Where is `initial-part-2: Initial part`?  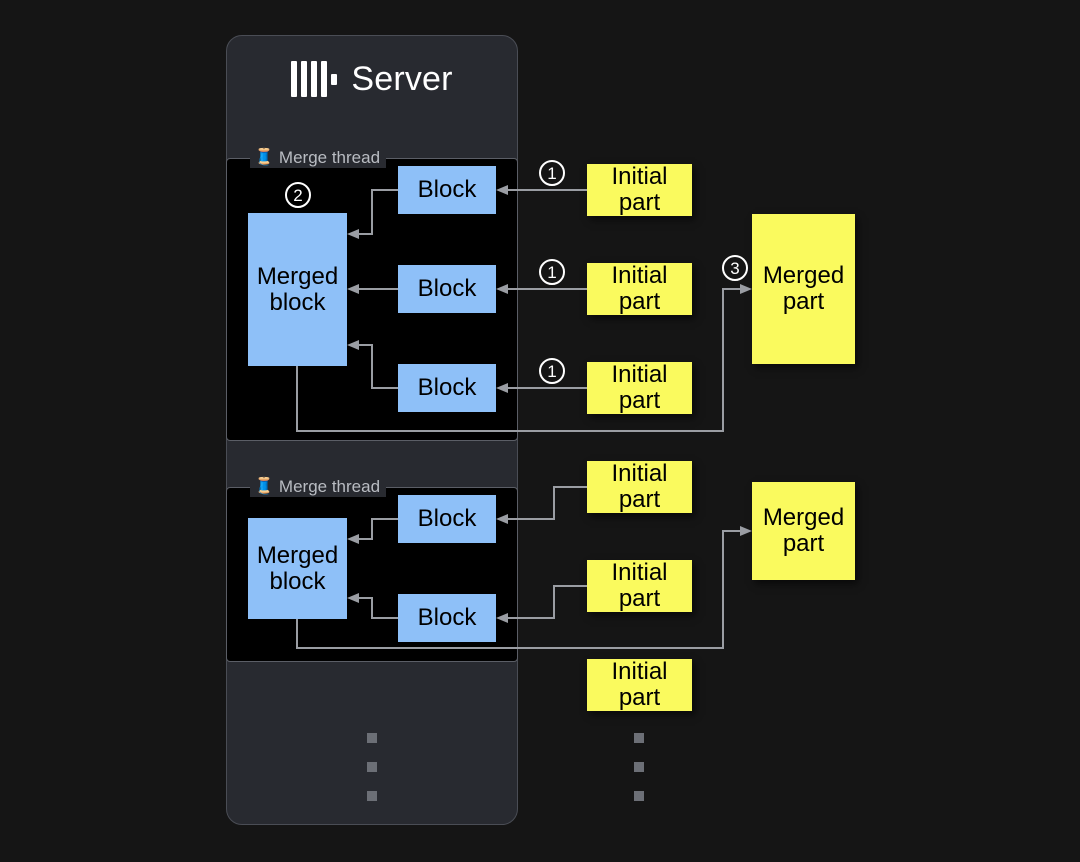 initial-part-2: Initial part is located at coordinates (639, 289).